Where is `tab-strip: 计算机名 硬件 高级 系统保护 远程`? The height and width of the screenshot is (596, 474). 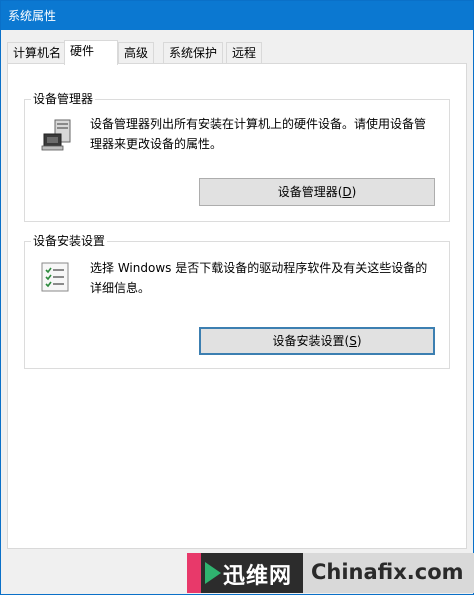
tab-strip: 计算机名 硬件 高级 系统保护 远程 is located at coordinates (237, 52).